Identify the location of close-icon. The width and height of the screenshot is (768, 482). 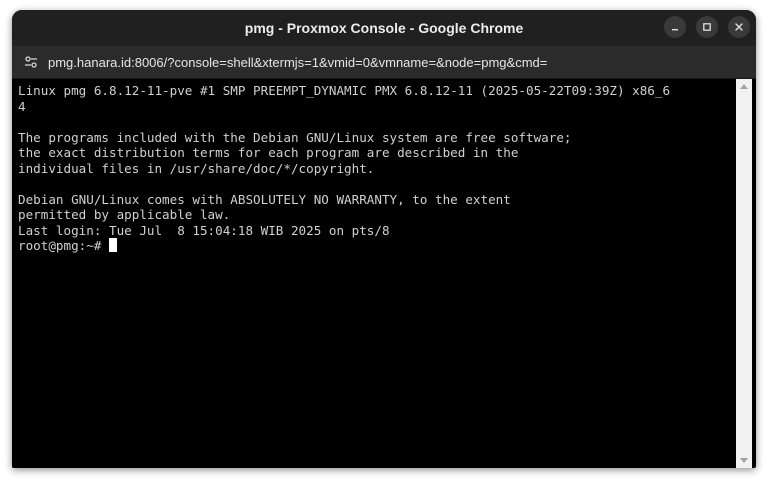
(739, 27).